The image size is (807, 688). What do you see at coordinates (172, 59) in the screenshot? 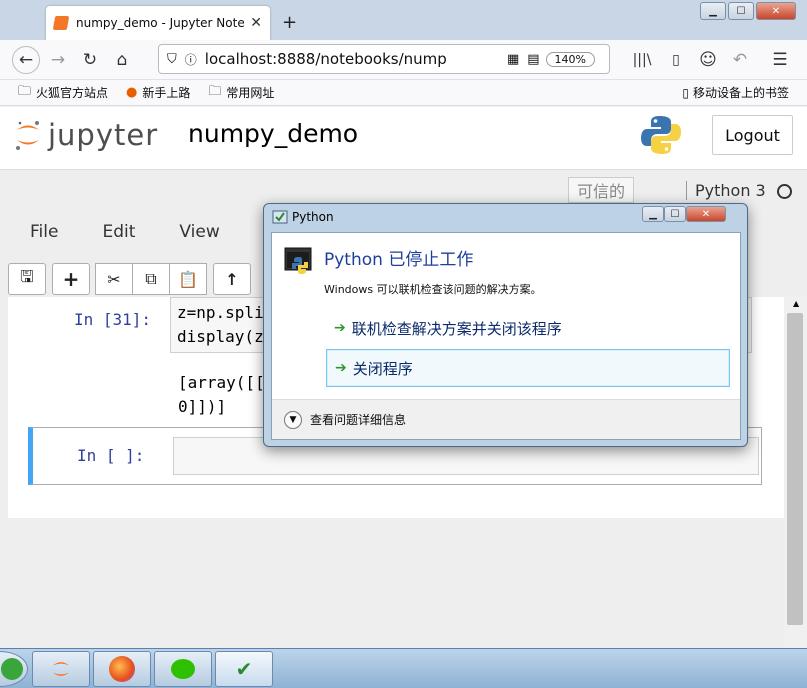
I see `shield-icon: ⛉` at bounding box center [172, 59].